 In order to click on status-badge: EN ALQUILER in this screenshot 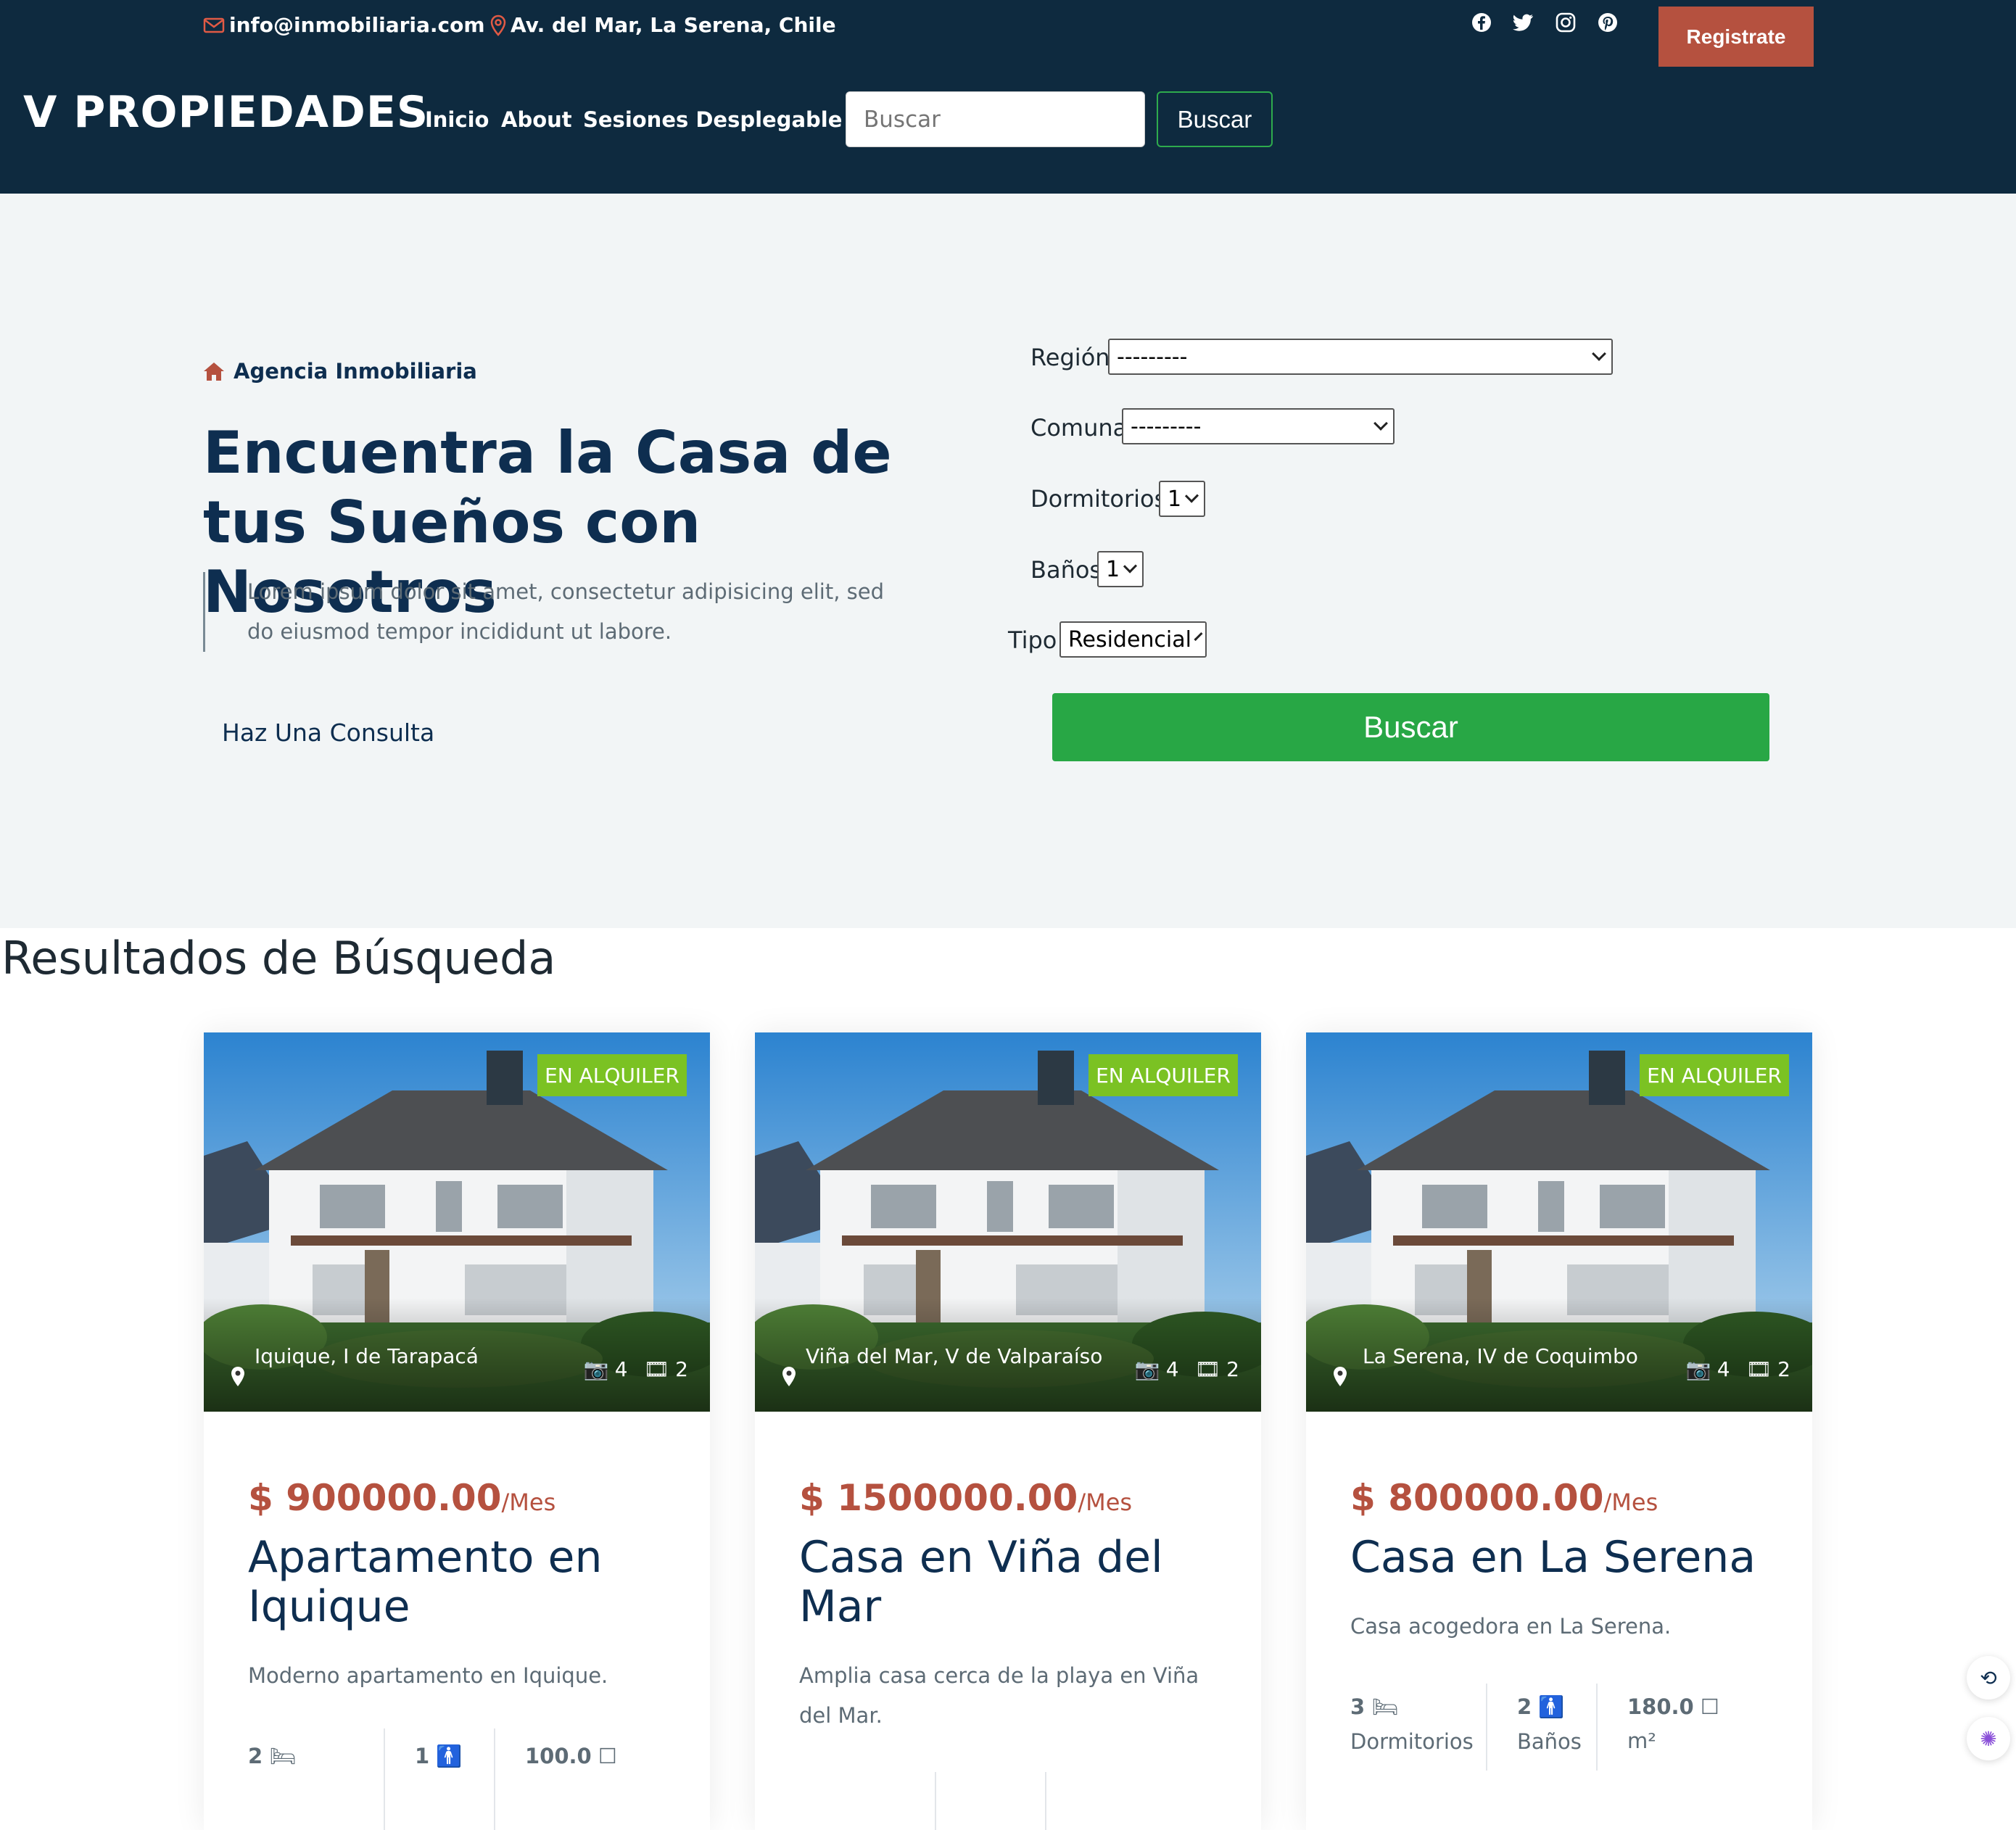, I will do `click(1163, 1075)`.